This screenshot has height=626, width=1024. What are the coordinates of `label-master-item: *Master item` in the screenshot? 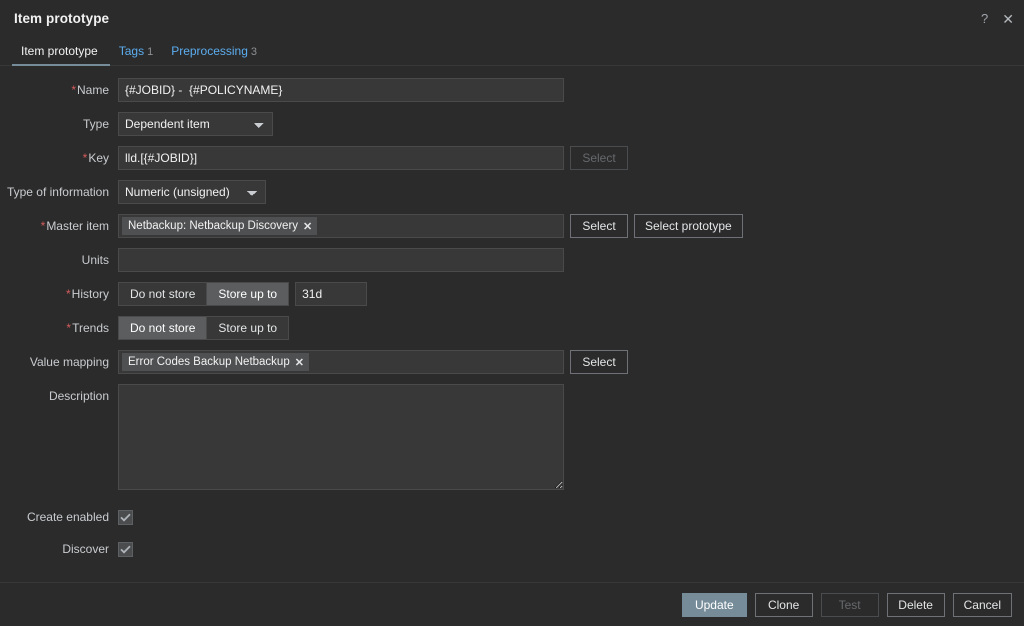 It's located at (74, 226).